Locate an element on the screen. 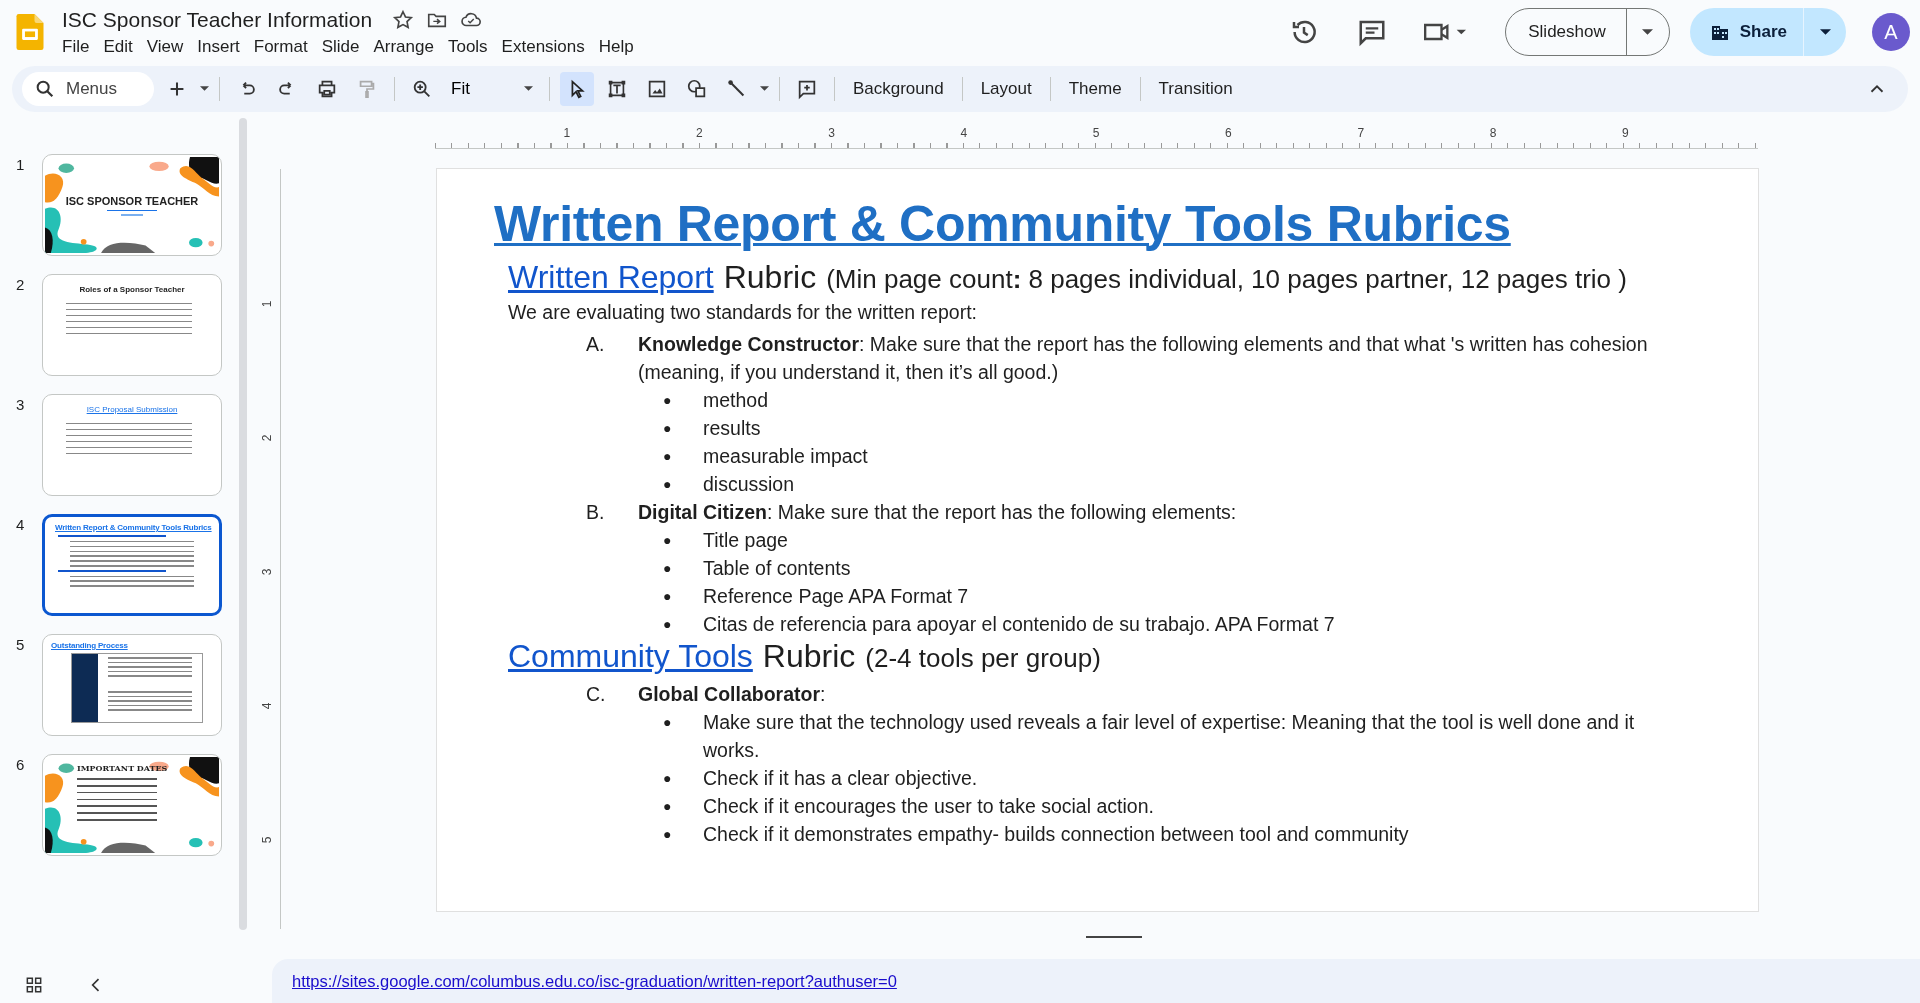 Image resolution: width=1920 pixels, height=1003 pixels. account-avatar: A is located at coordinates (1891, 32).